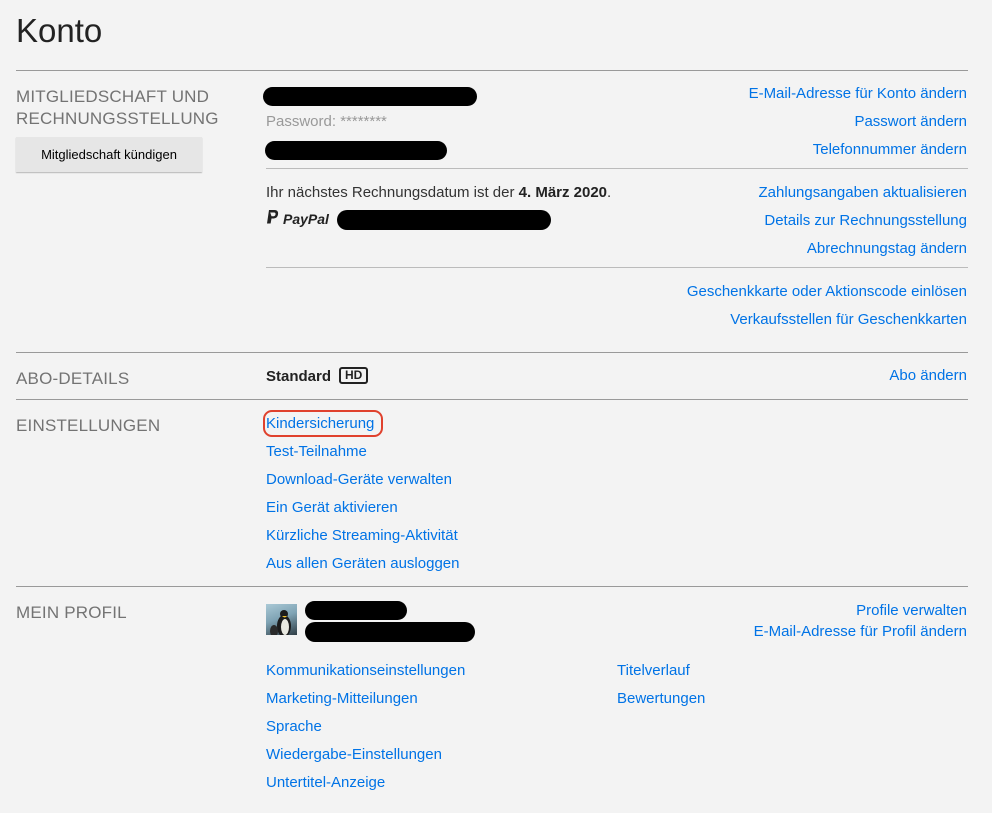 The height and width of the screenshot is (813, 992). What do you see at coordinates (609, 192) in the screenshot?
I see `billing-suffix: .` at bounding box center [609, 192].